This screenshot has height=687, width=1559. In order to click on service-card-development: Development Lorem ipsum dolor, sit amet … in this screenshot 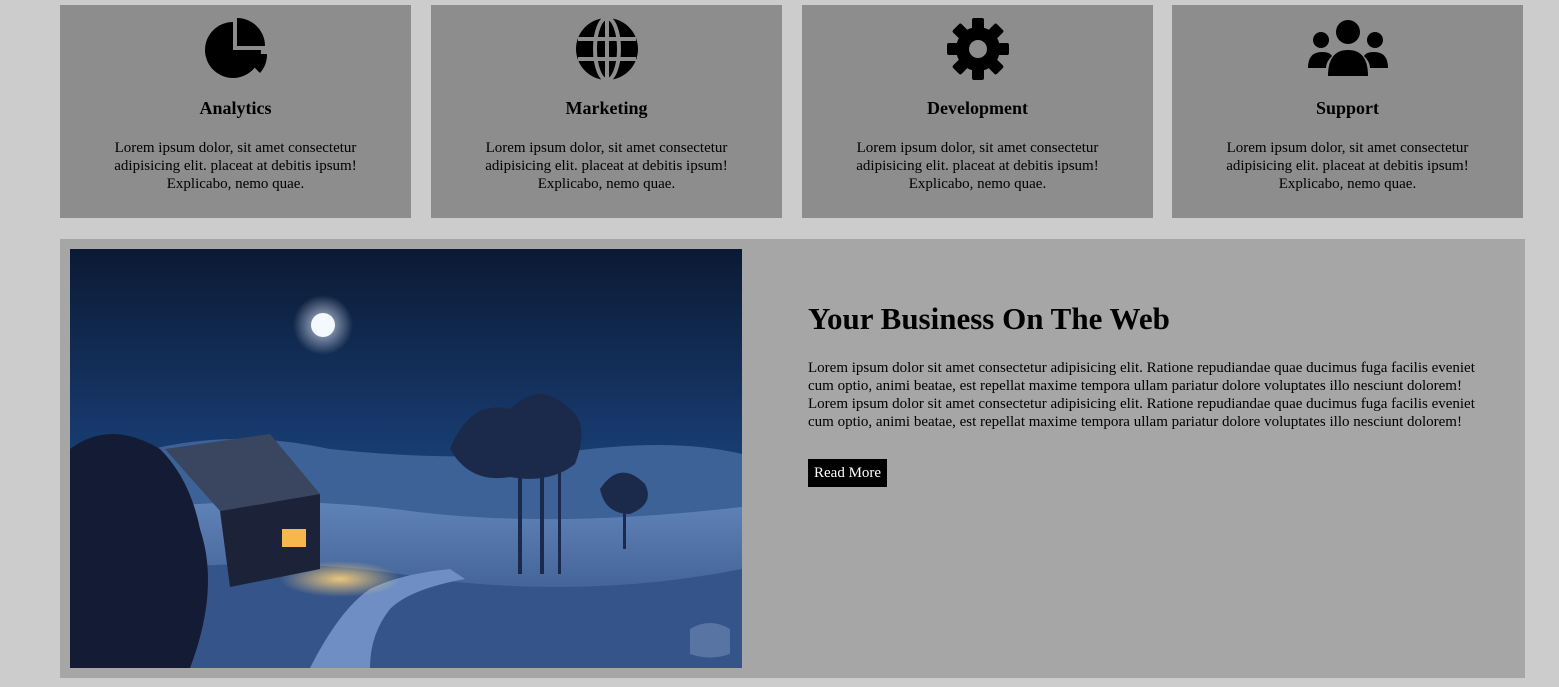, I will do `click(977, 111)`.